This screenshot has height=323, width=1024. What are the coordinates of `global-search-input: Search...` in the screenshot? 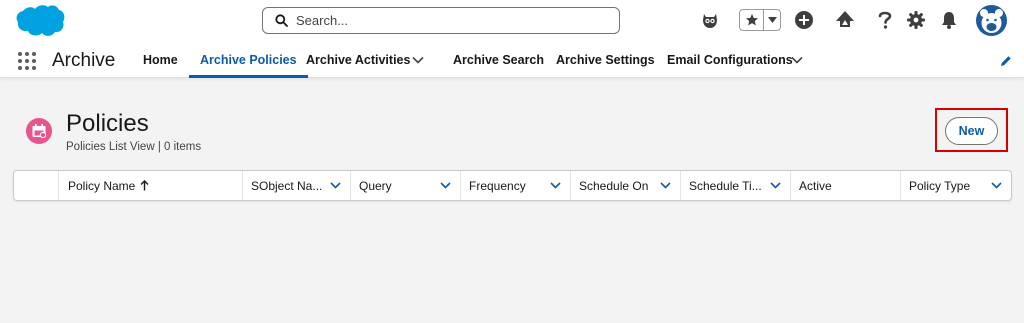 It's located at (441, 20).